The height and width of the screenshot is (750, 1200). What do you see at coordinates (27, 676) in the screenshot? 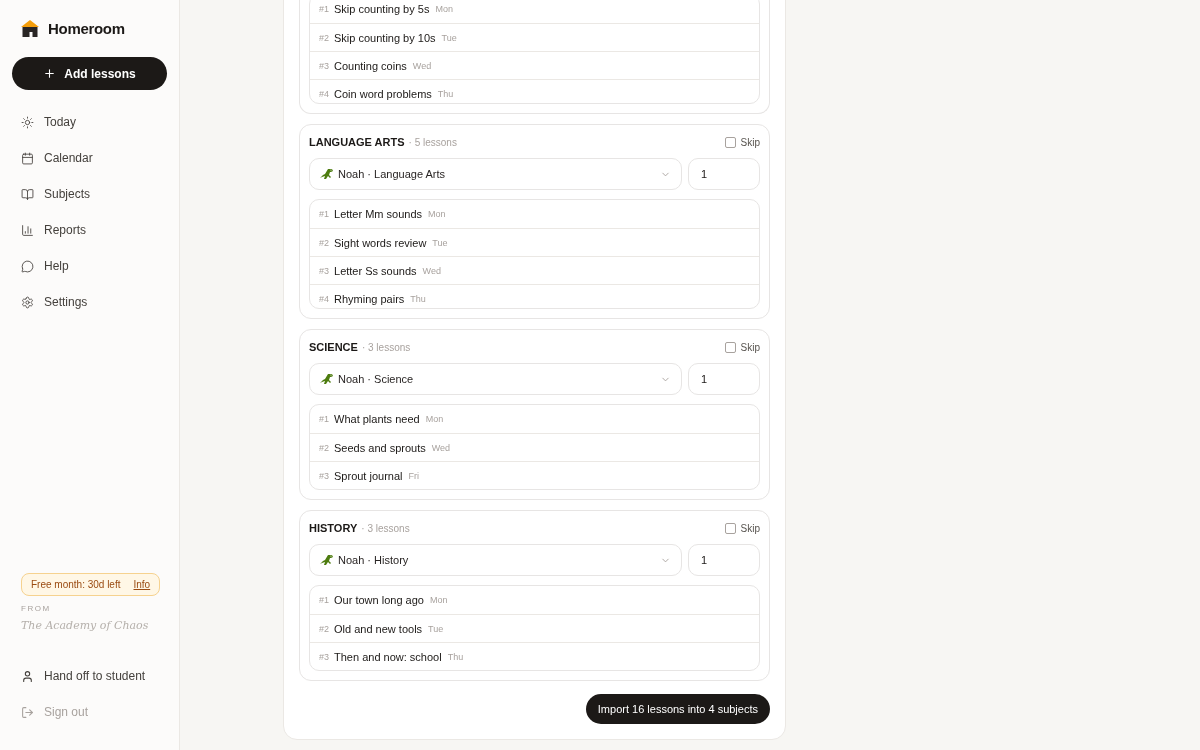
I see `person-icon` at bounding box center [27, 676].